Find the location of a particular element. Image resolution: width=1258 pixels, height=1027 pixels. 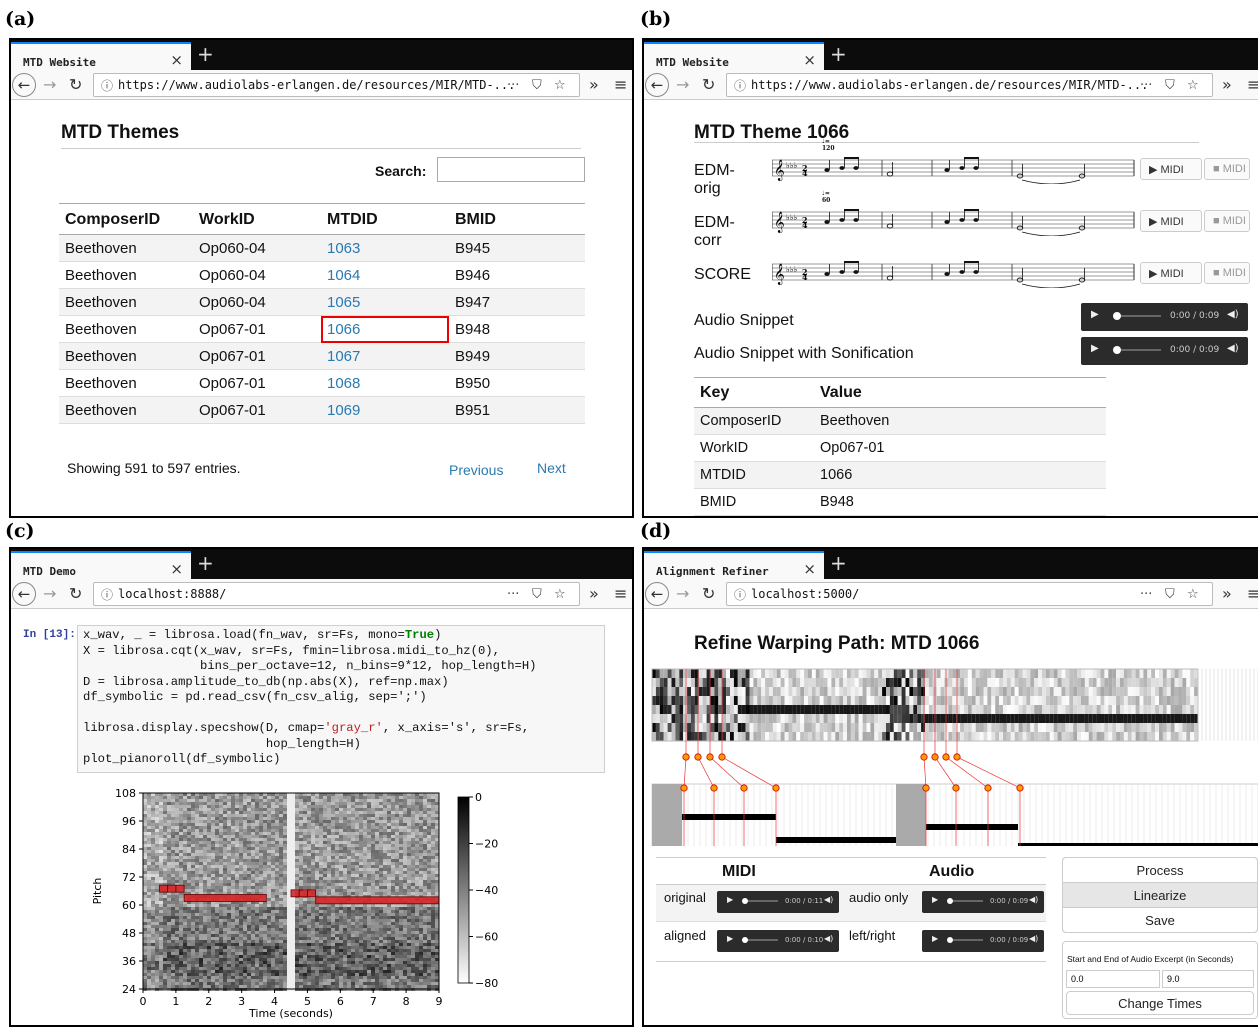

browser-tab: Alignment Refiner× is located at coordinates (734, 565).